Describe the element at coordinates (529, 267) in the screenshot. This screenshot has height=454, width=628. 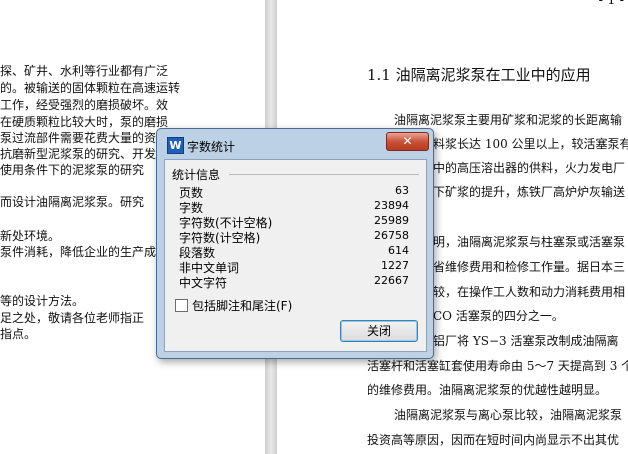
I see `text-line: 省维修费用和检修工作量。据日本三` at that location.